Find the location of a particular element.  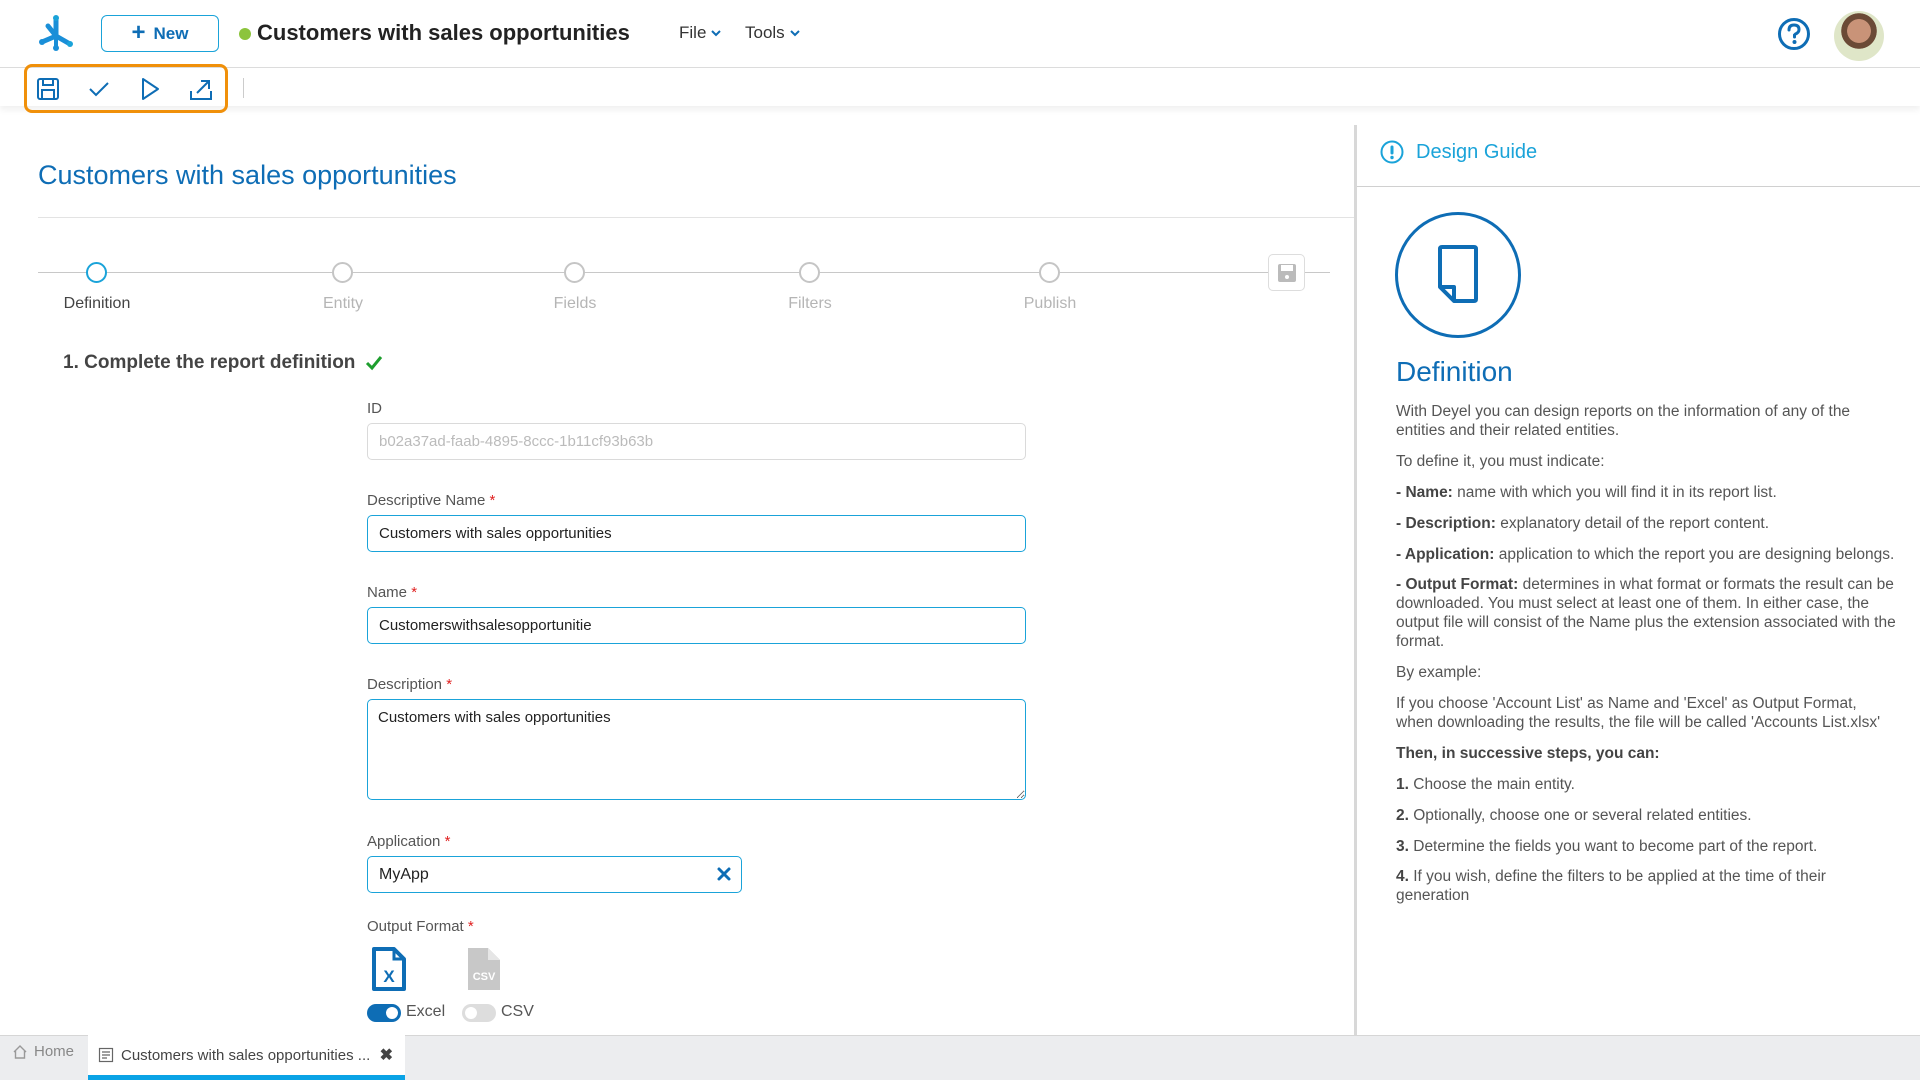

toolbar-separator is located at coordinates (243, 88).